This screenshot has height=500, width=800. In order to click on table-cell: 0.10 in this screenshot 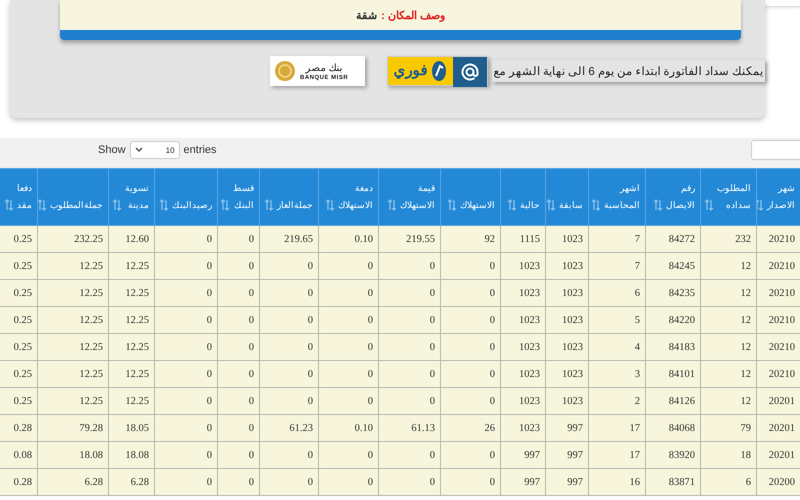, I will do `click(348, 428)`.